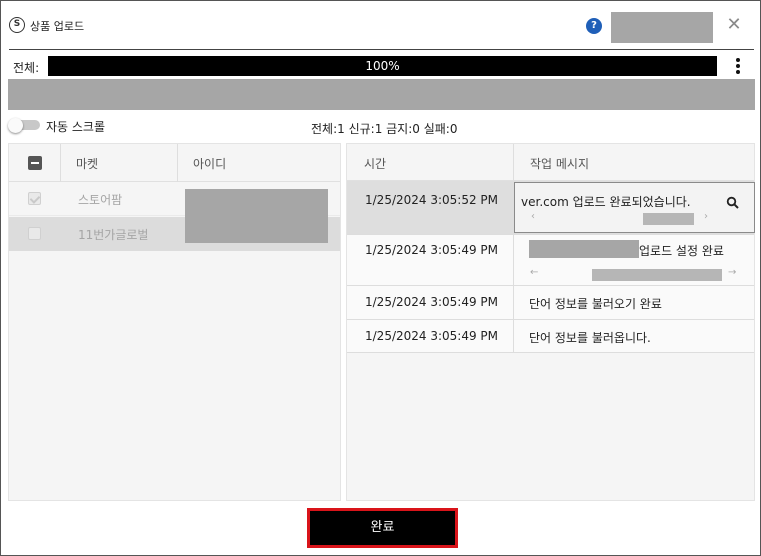 Image resolution: width=761 pixels, height=556 pixels. I want to click on select-all-checkbox, so click(35, 163).